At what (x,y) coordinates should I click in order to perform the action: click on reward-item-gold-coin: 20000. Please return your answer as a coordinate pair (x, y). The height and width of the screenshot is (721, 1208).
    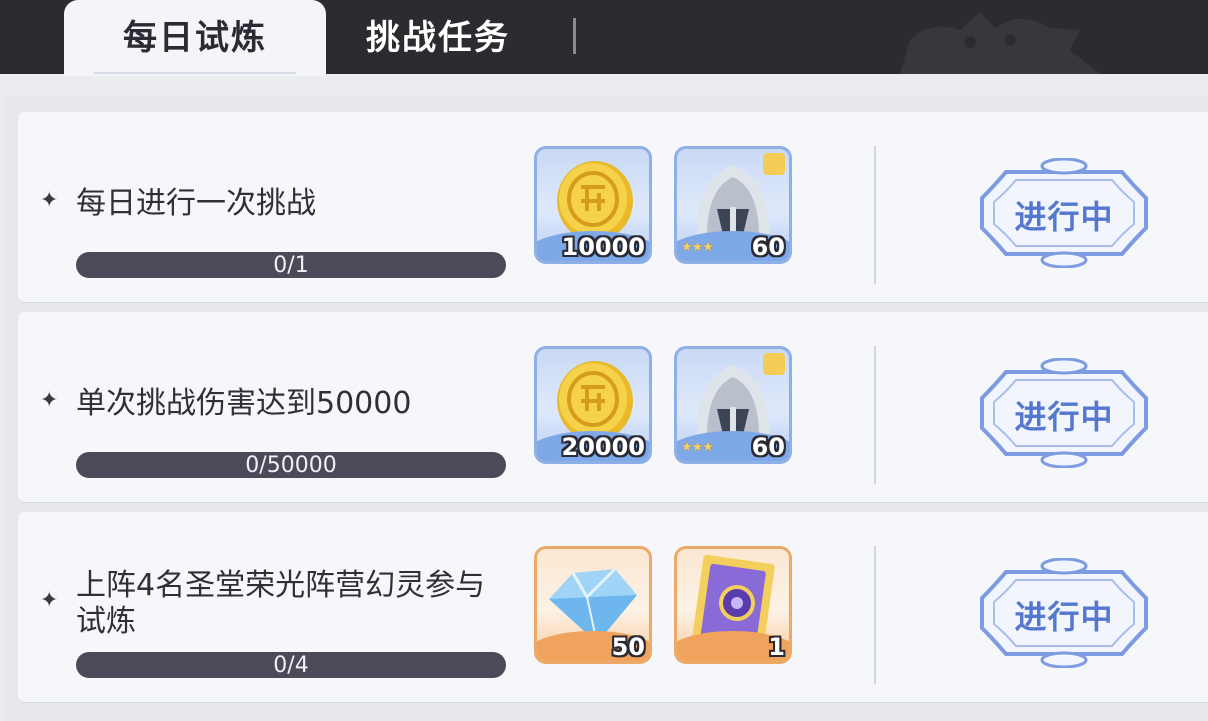
    Looking at the image, I should click on (593, 405).